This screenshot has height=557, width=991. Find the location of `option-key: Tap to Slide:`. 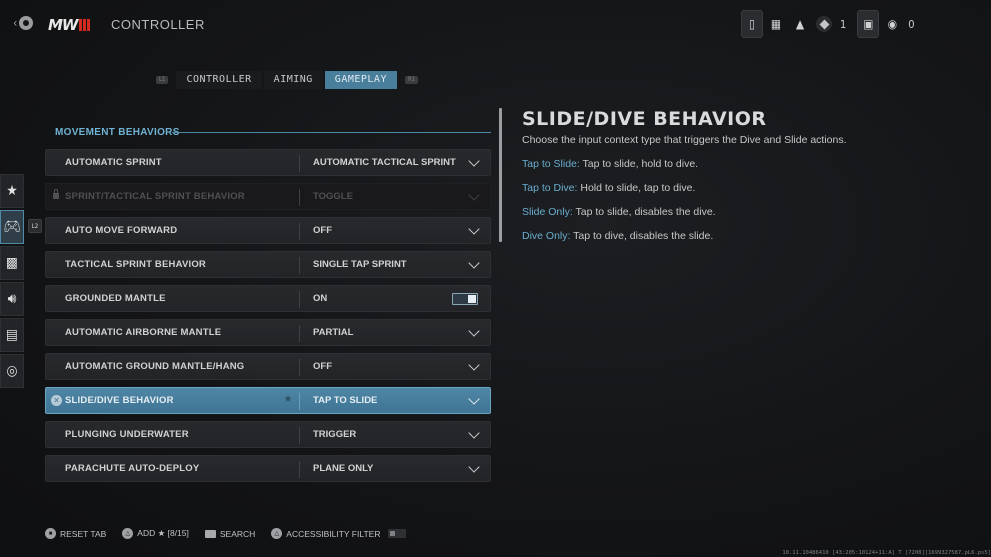

option-key: Tap to Slide: is located at coordinates (551, 164).